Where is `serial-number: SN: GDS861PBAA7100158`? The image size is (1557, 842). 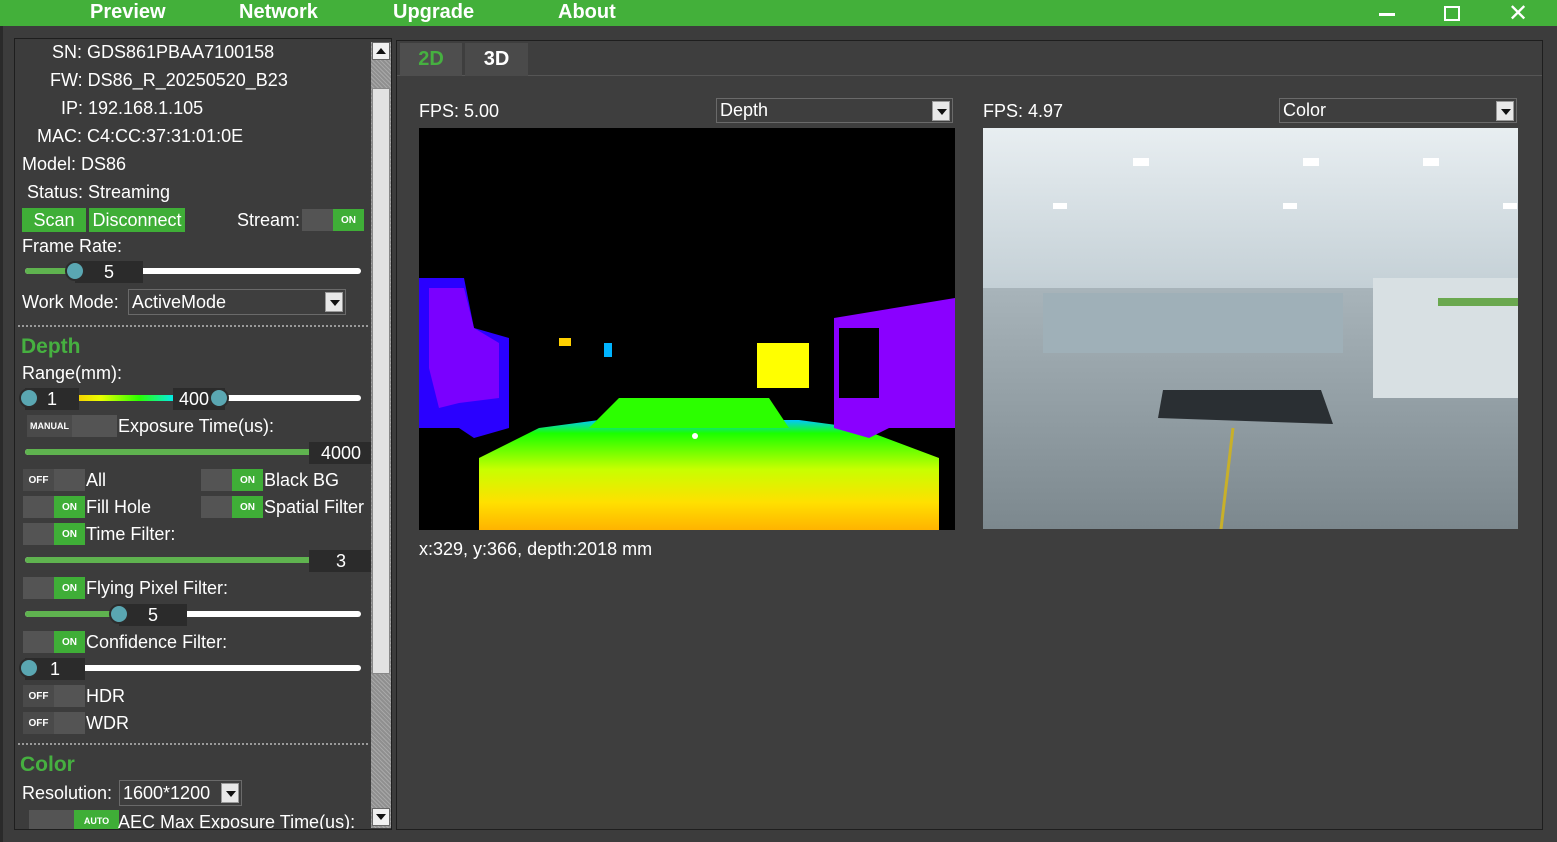 serial-number: SN: GDS861PBAA7100158 is located at coordinates (163, 52).